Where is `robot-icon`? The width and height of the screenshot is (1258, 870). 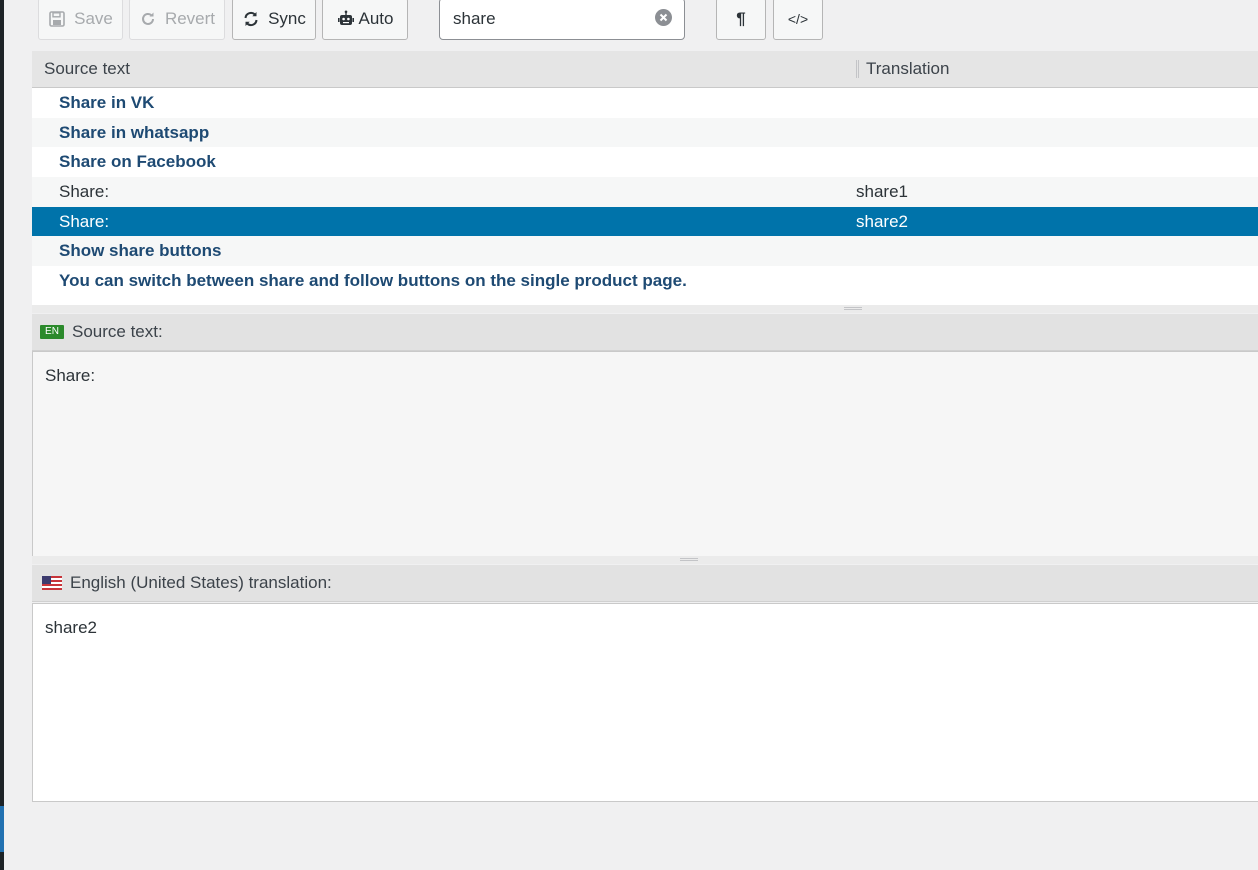
robot-icon is located at coordinates (346, 19).